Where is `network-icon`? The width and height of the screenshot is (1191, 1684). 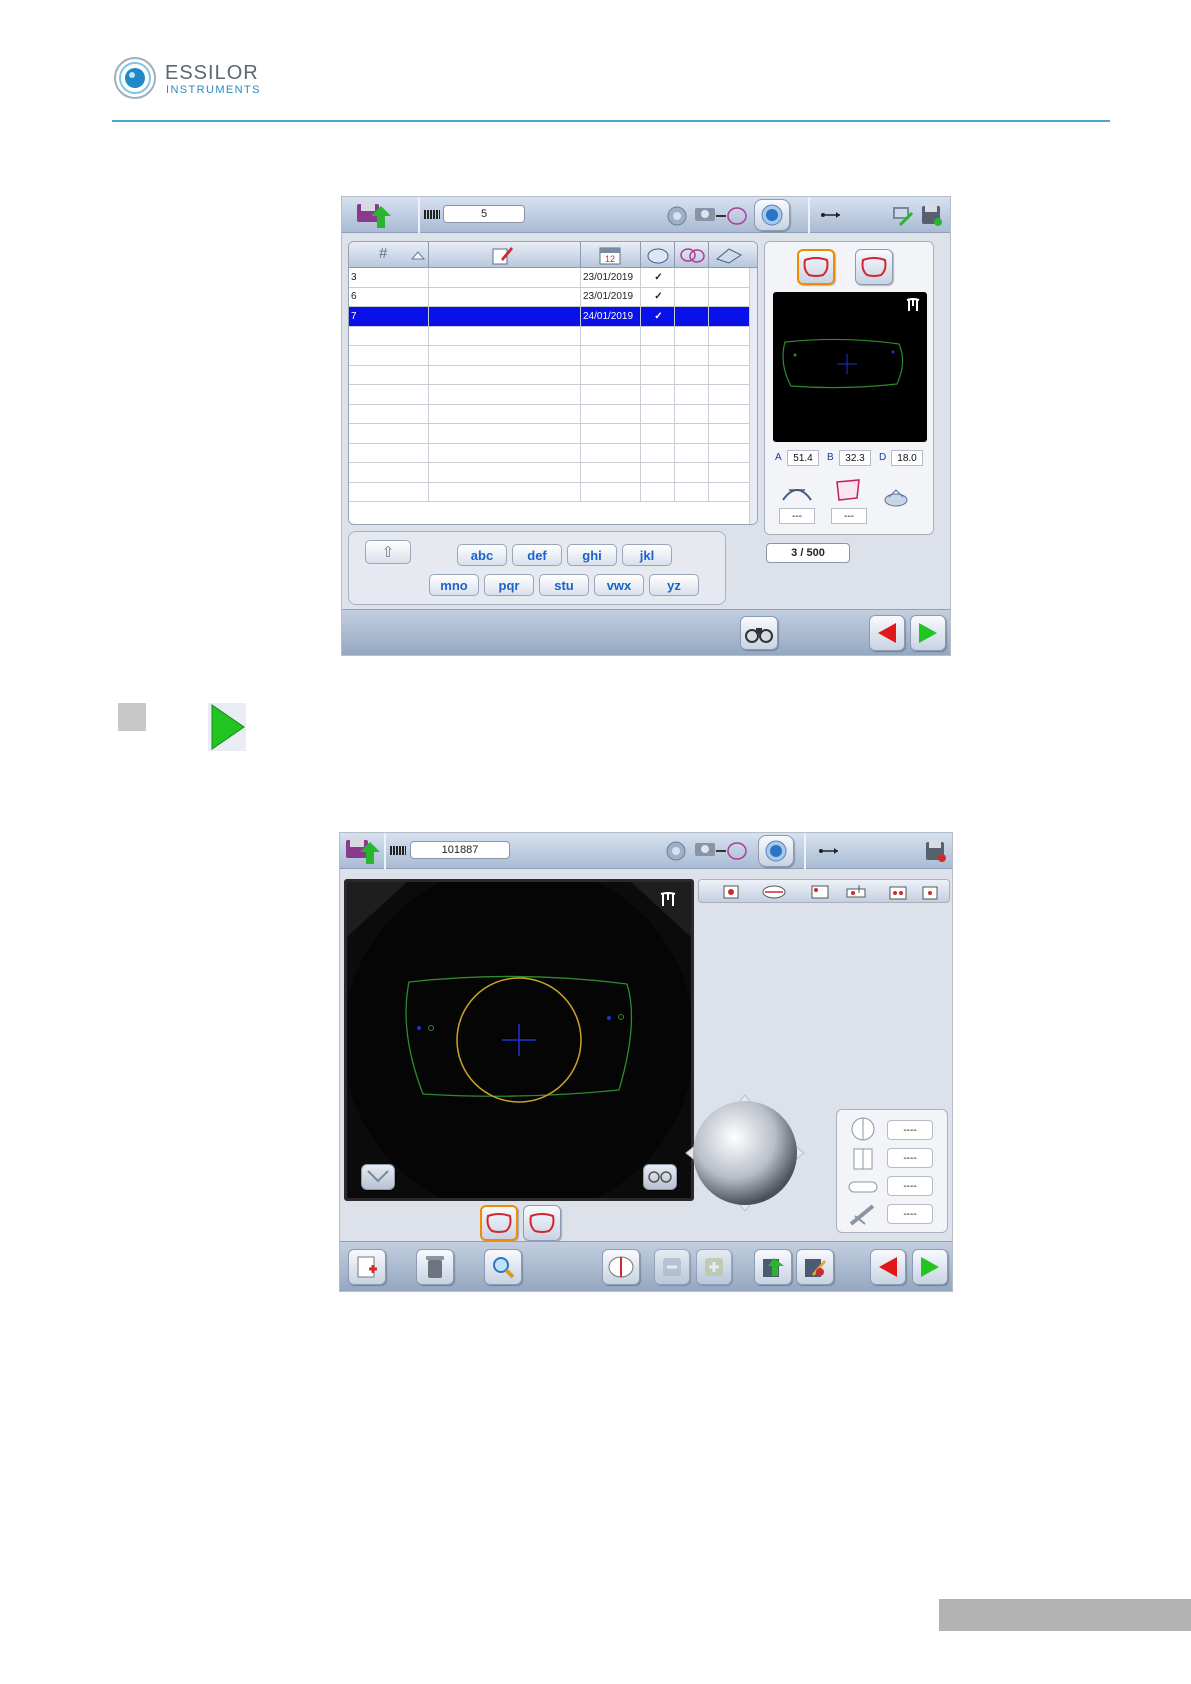
network-icon is located at coordinates (902, 215).